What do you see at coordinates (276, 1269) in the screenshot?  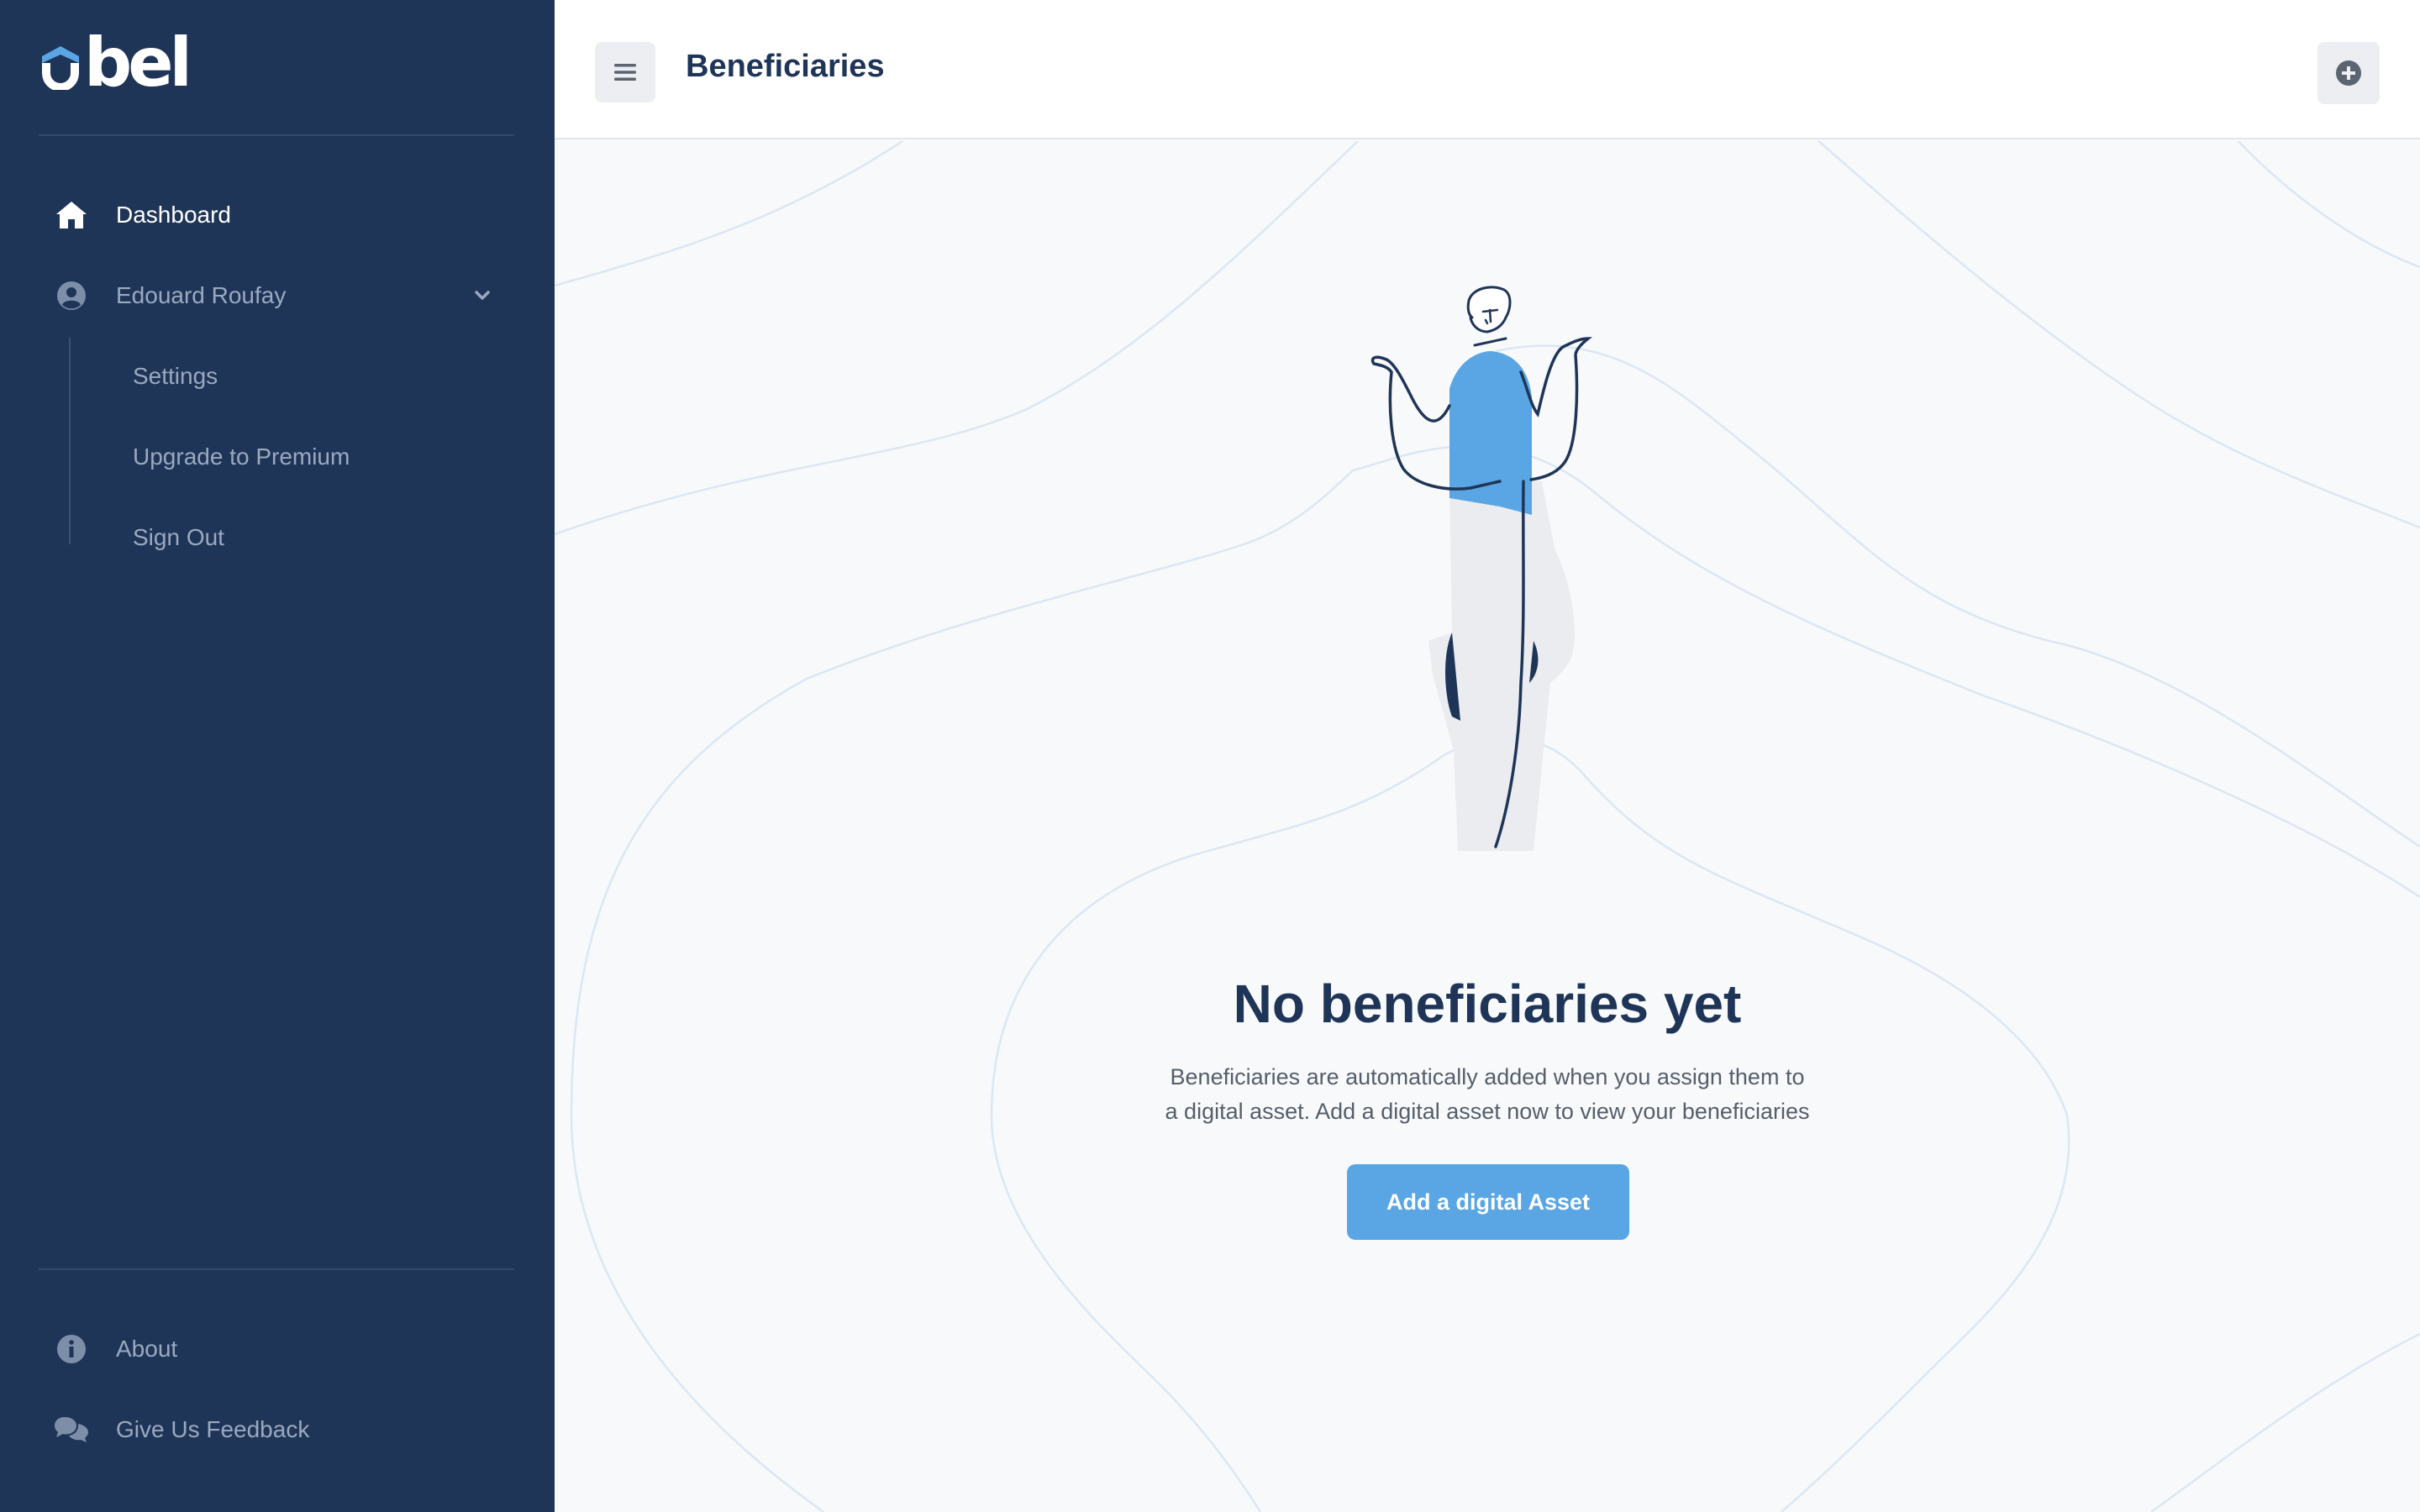 I see `sidebar-divider-bottom` at bounding box center [276, 1269].